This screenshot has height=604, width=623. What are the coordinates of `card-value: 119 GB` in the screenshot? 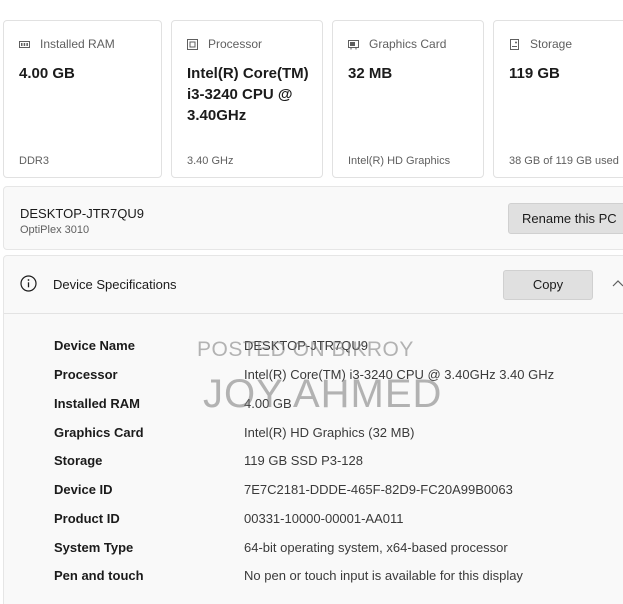 It's located at (534, 73).